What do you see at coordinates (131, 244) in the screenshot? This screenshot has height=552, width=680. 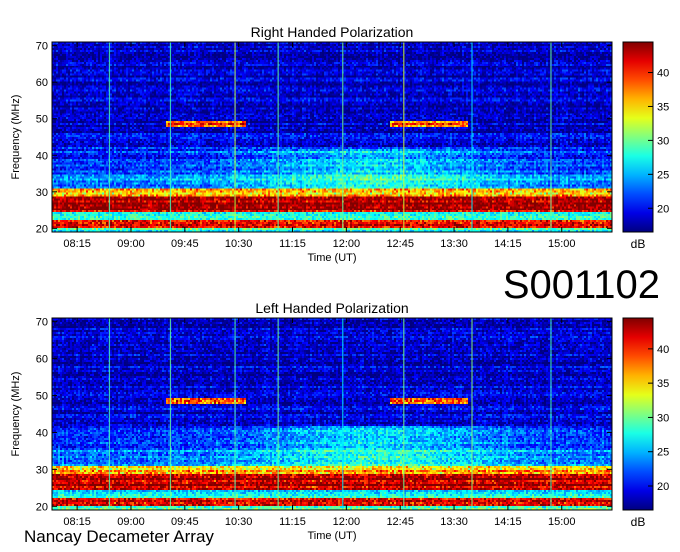 I see `x-tick-label: 09:00` at bounding box center [131, 244].